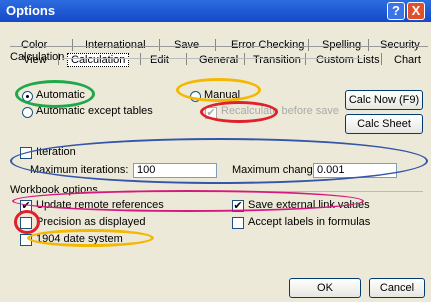 The width and height of the screenshot is (431, 302). I want to click on tab-international: International, so click(115, 45).